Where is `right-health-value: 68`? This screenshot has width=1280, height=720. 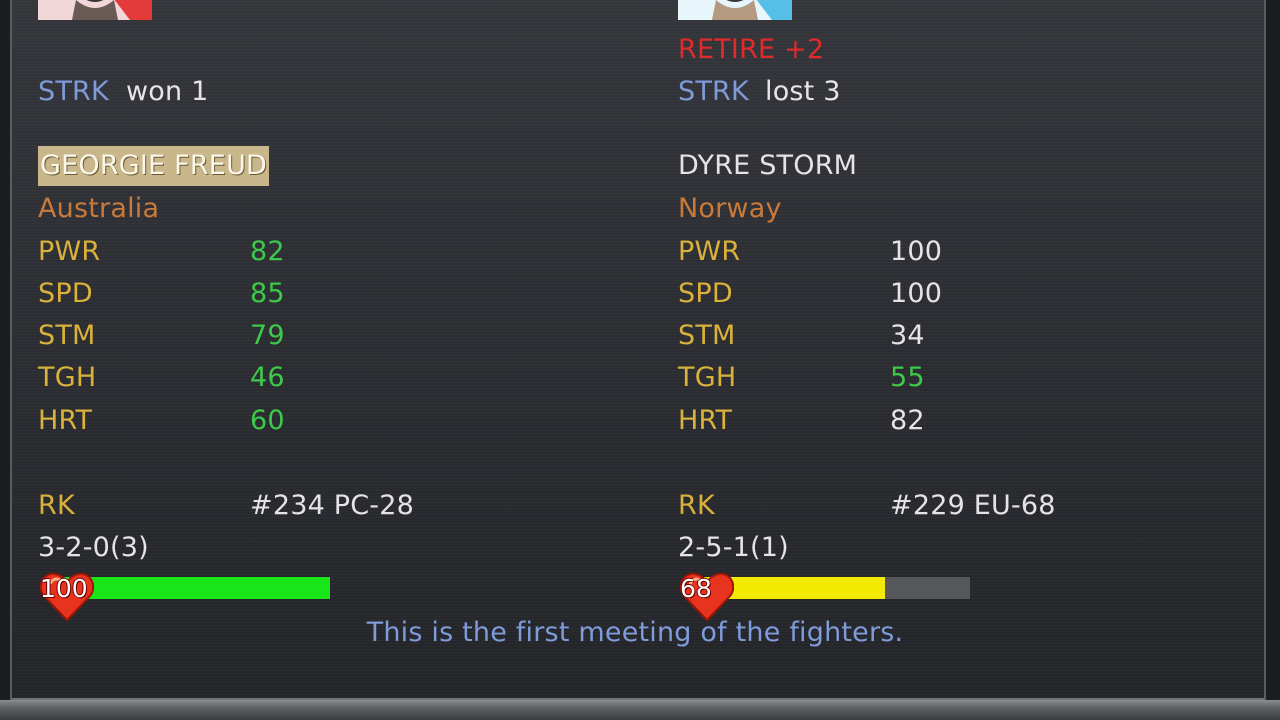
right-health-value: 68 is located at coordinates (696, 588).